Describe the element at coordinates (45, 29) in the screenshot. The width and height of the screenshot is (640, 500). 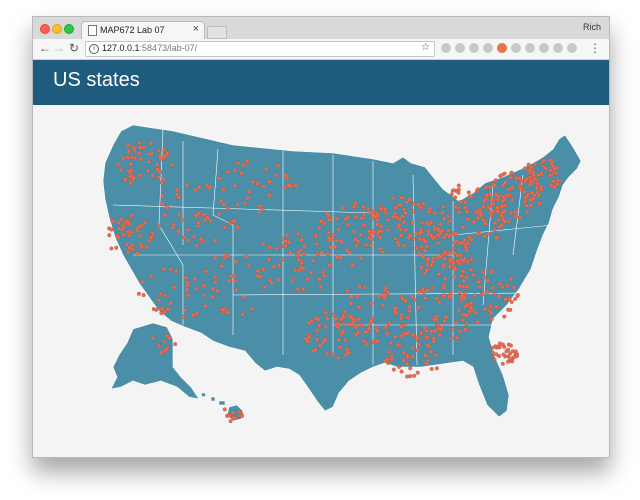
I see `close-window-button` at that location.